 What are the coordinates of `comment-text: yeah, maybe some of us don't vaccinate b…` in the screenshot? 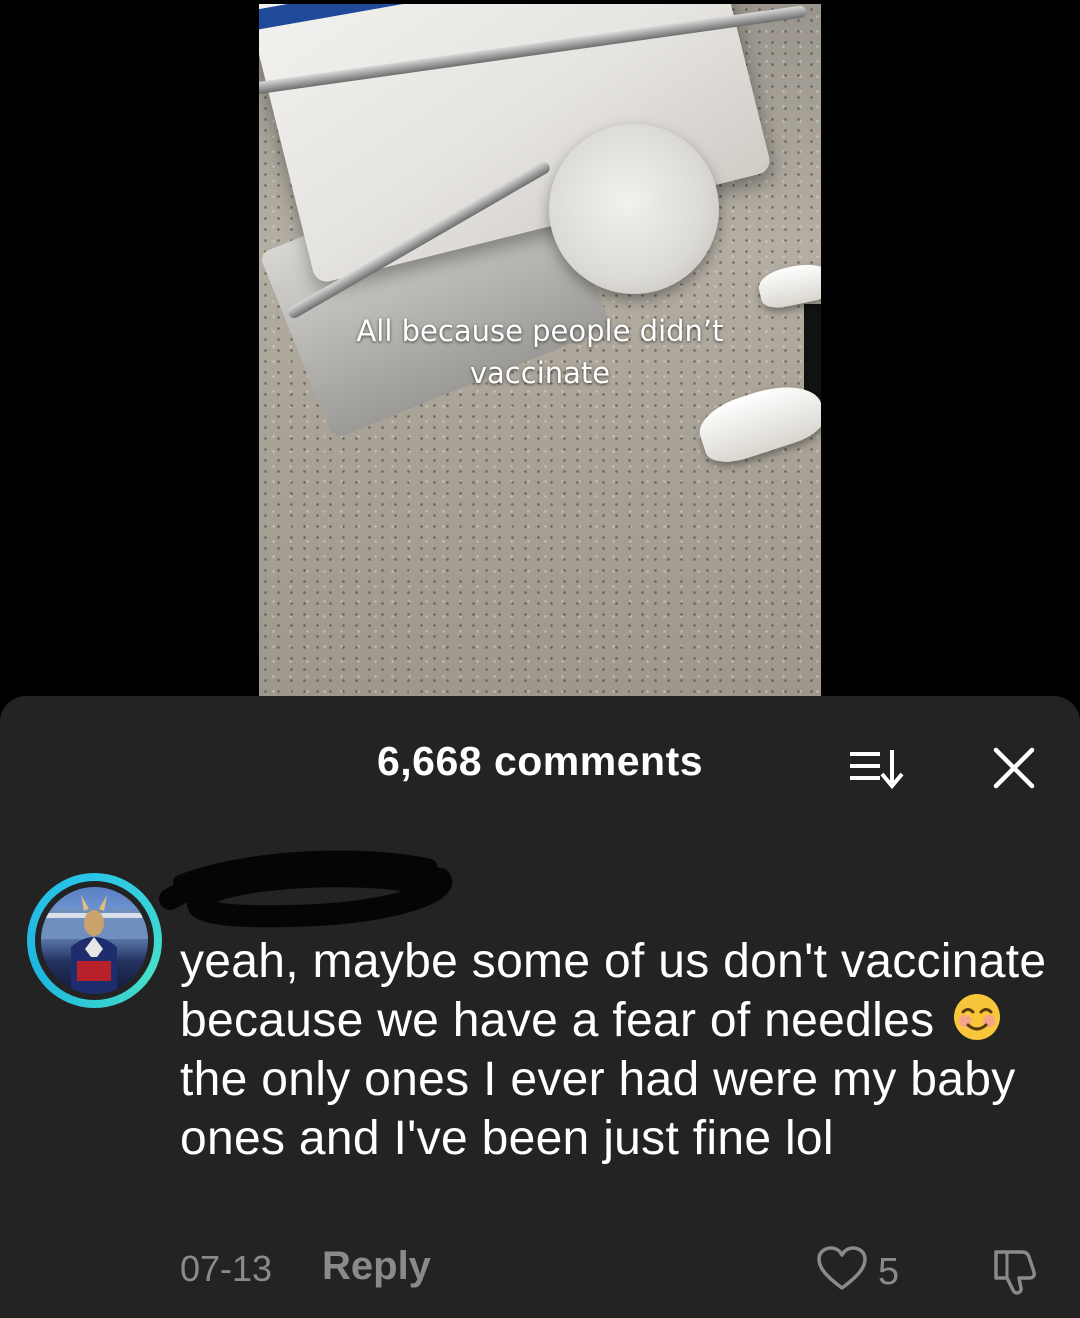 It's located at (620, 1050).